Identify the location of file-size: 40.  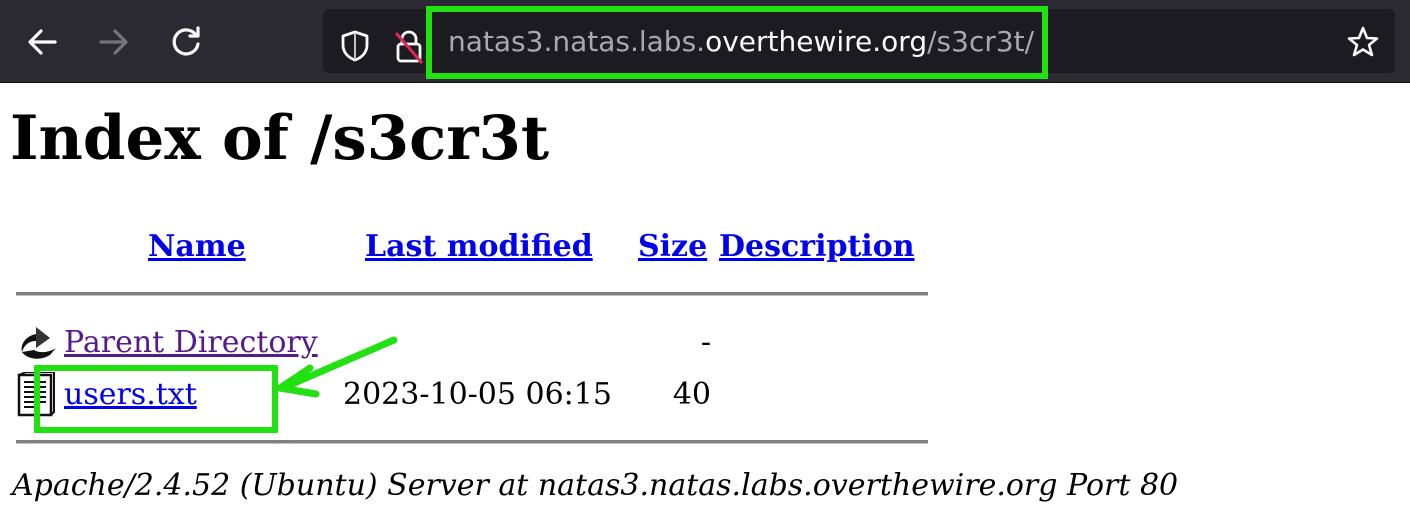
(691, 394).